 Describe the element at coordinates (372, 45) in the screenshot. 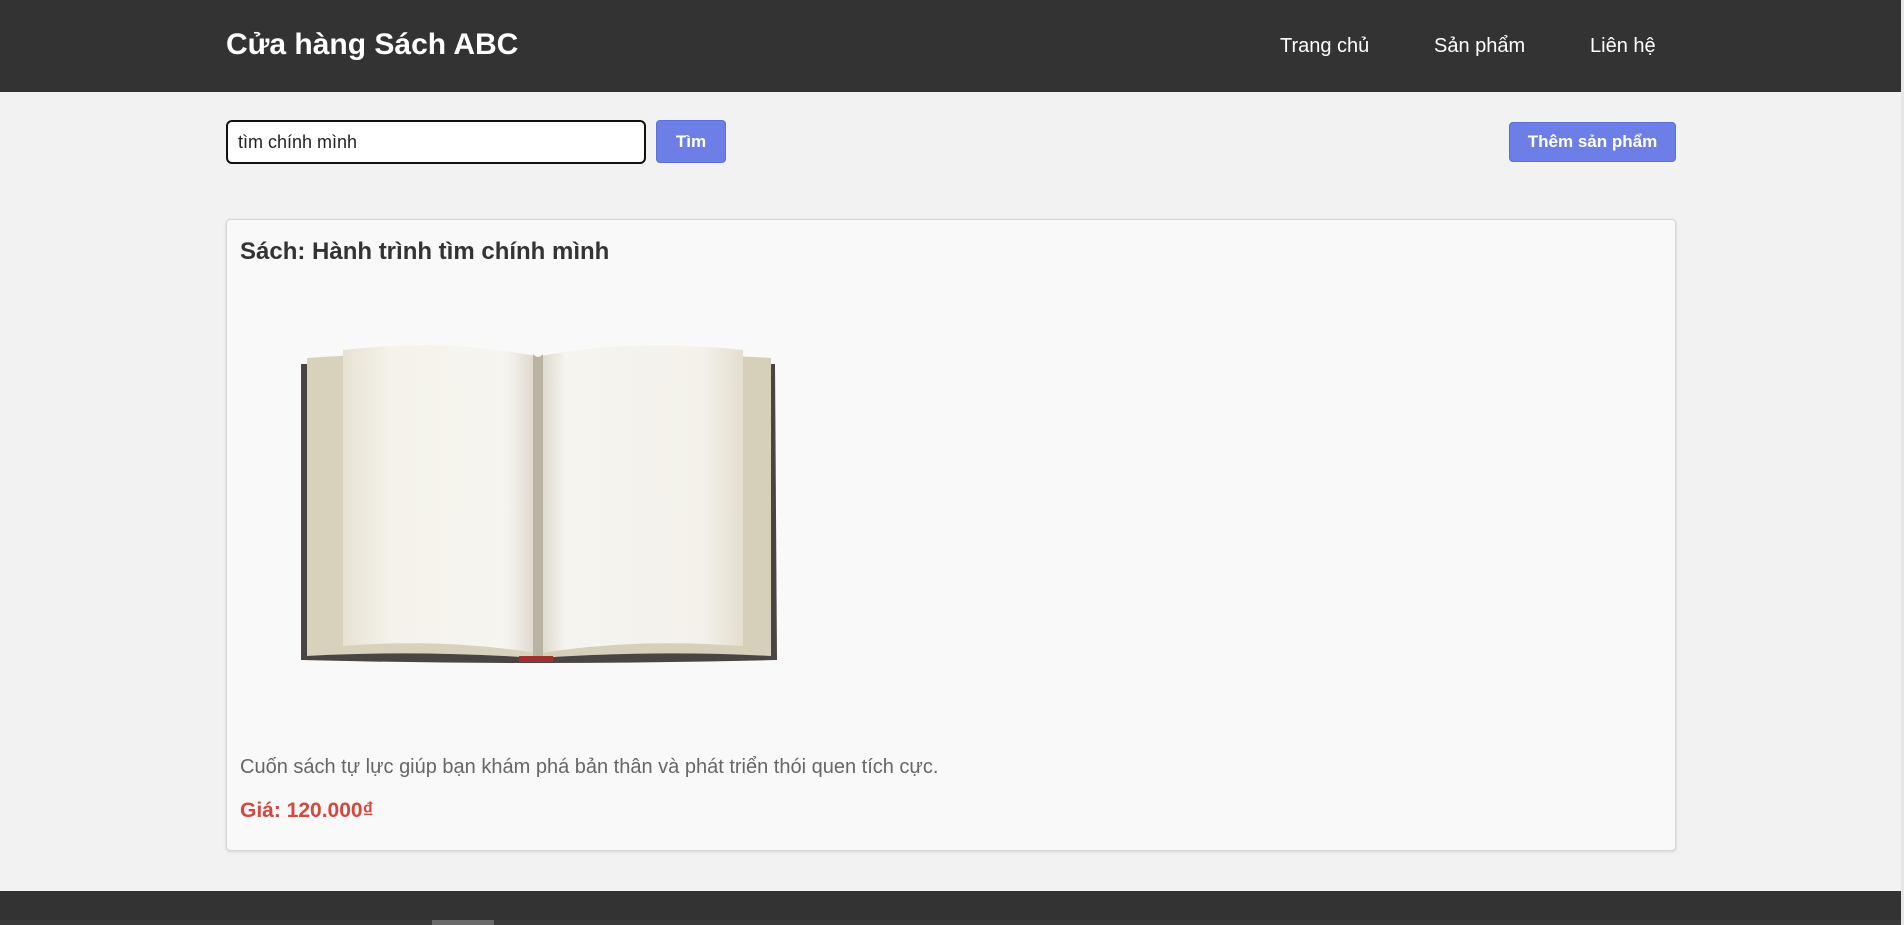

I see `site-brand: Cửa hàng Sách ABC` at that location.